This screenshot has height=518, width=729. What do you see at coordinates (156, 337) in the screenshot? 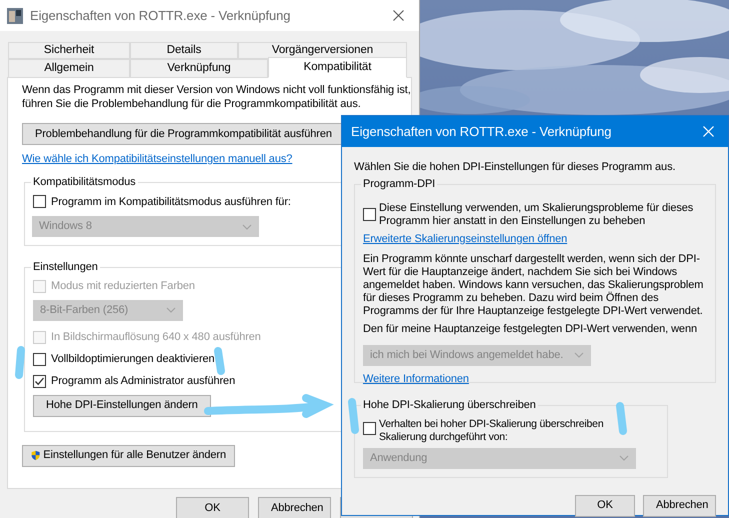
I see `checkbox-label: In Bildschirmauflösung 640 x 480 ausführen` at bounding box center [156, 337].